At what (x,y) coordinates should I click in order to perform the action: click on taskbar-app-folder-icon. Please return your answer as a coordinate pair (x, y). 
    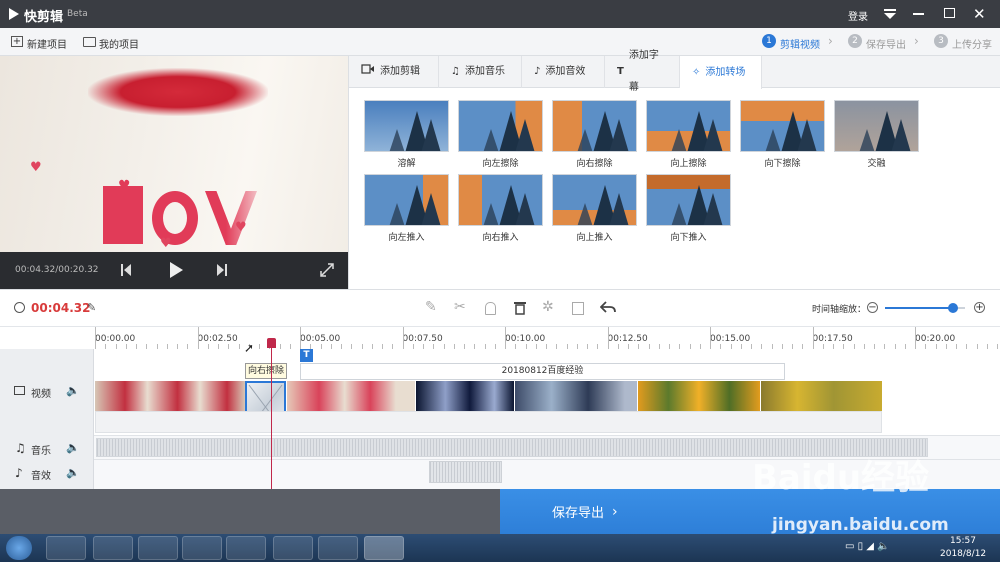
    Looking at the image, I should click on (246, 548).